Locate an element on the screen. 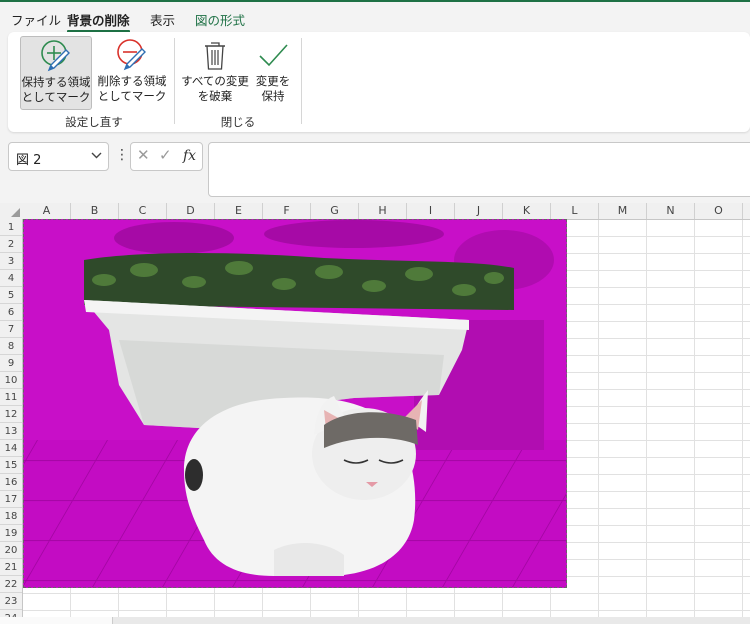 This screenshot has width=750, height=624. row-header: 8 is located at coordinates (11, 346).